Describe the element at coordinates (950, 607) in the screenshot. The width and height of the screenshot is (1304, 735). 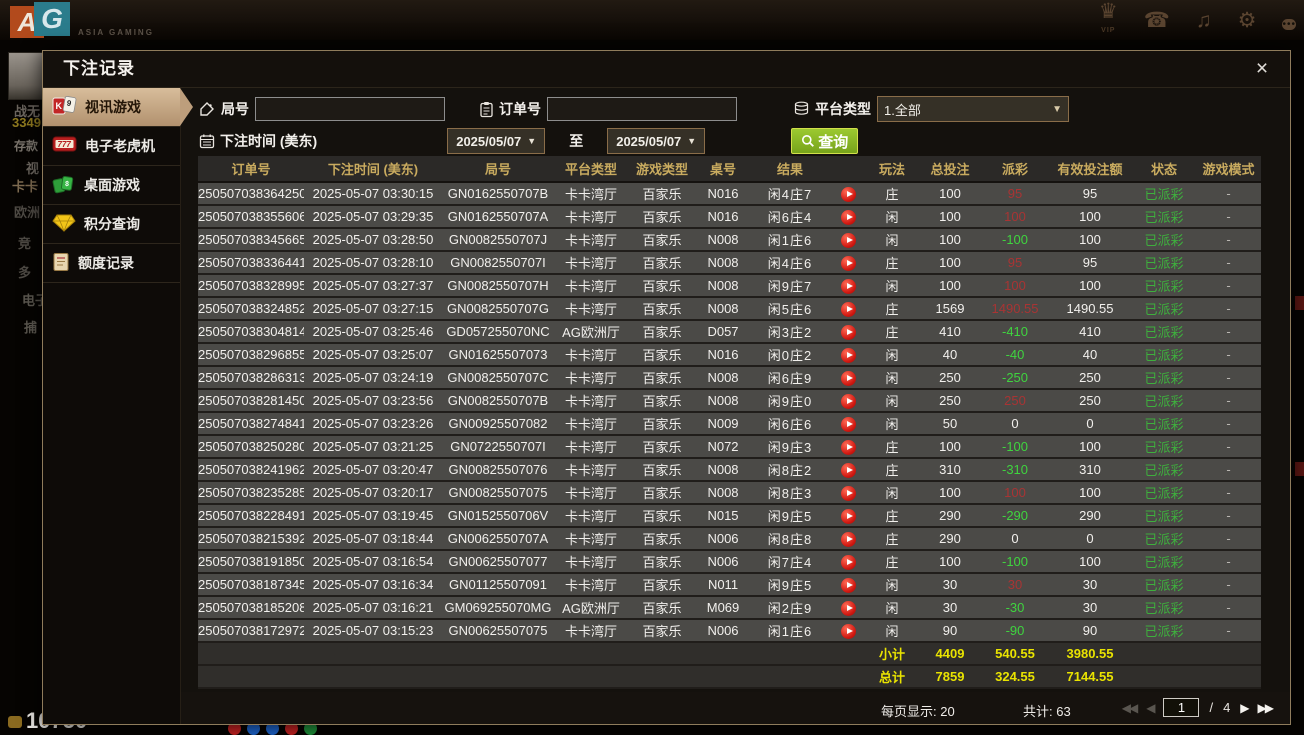
I see `cell-total-bet: 30` at that location.